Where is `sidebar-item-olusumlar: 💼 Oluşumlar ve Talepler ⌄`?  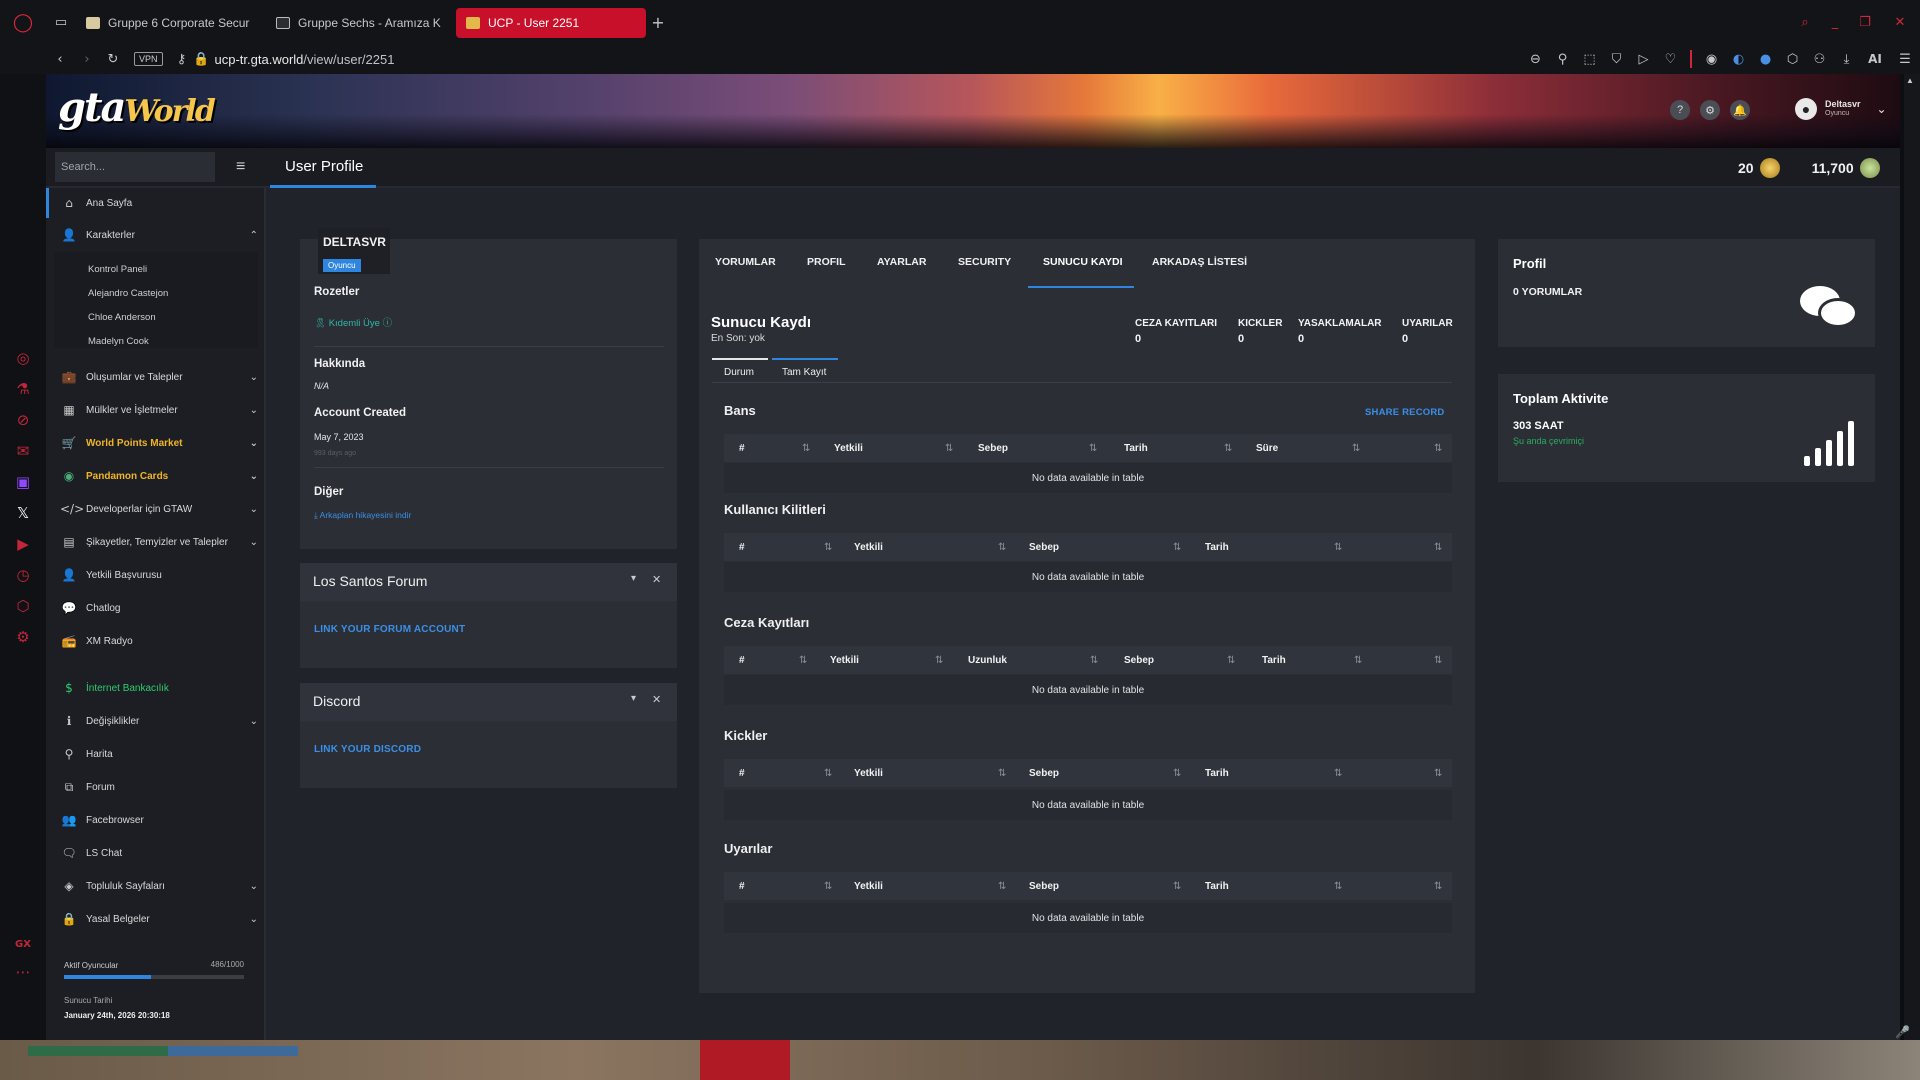
sidebar-item-olusumlar: 💼 Oluşumlar ve Talepler ⌄ is located at coordinates (159, 377).